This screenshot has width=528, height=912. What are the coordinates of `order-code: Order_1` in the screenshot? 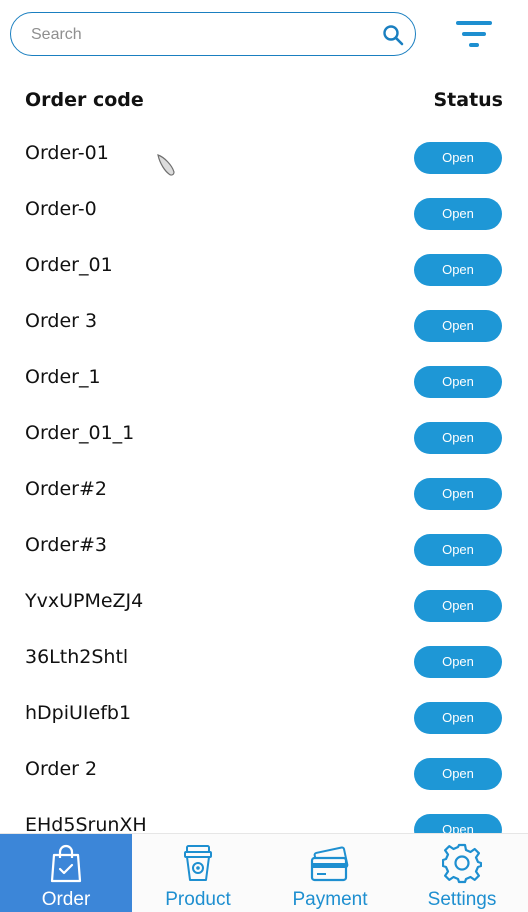 It's located at (63, 377).